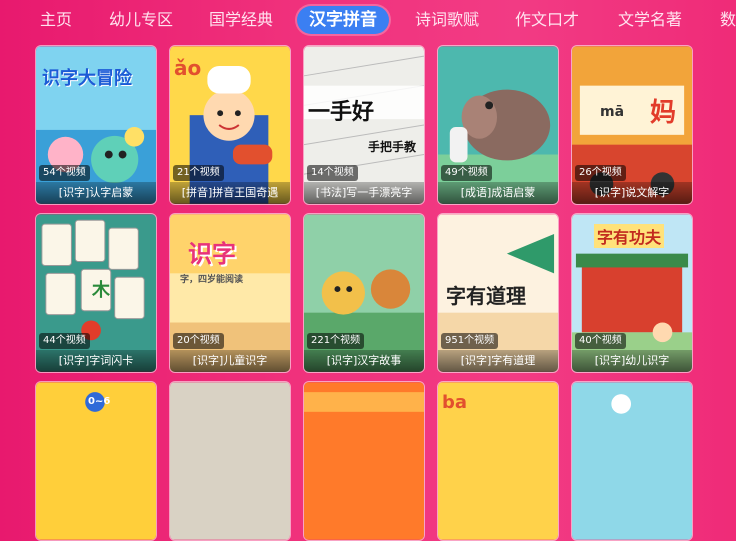 Image resolution: width=736 pixels, height=541 pixels. I want to click on card-title: [成语]成语启蒙, so click(498, 193).